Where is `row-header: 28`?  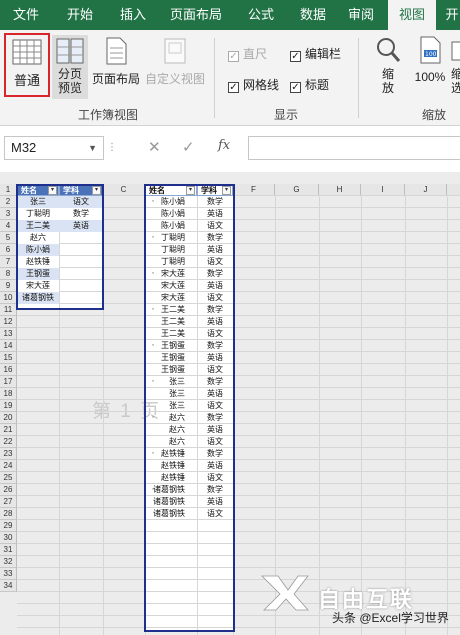
row-header: 28 is located at coordinates (8, 514).